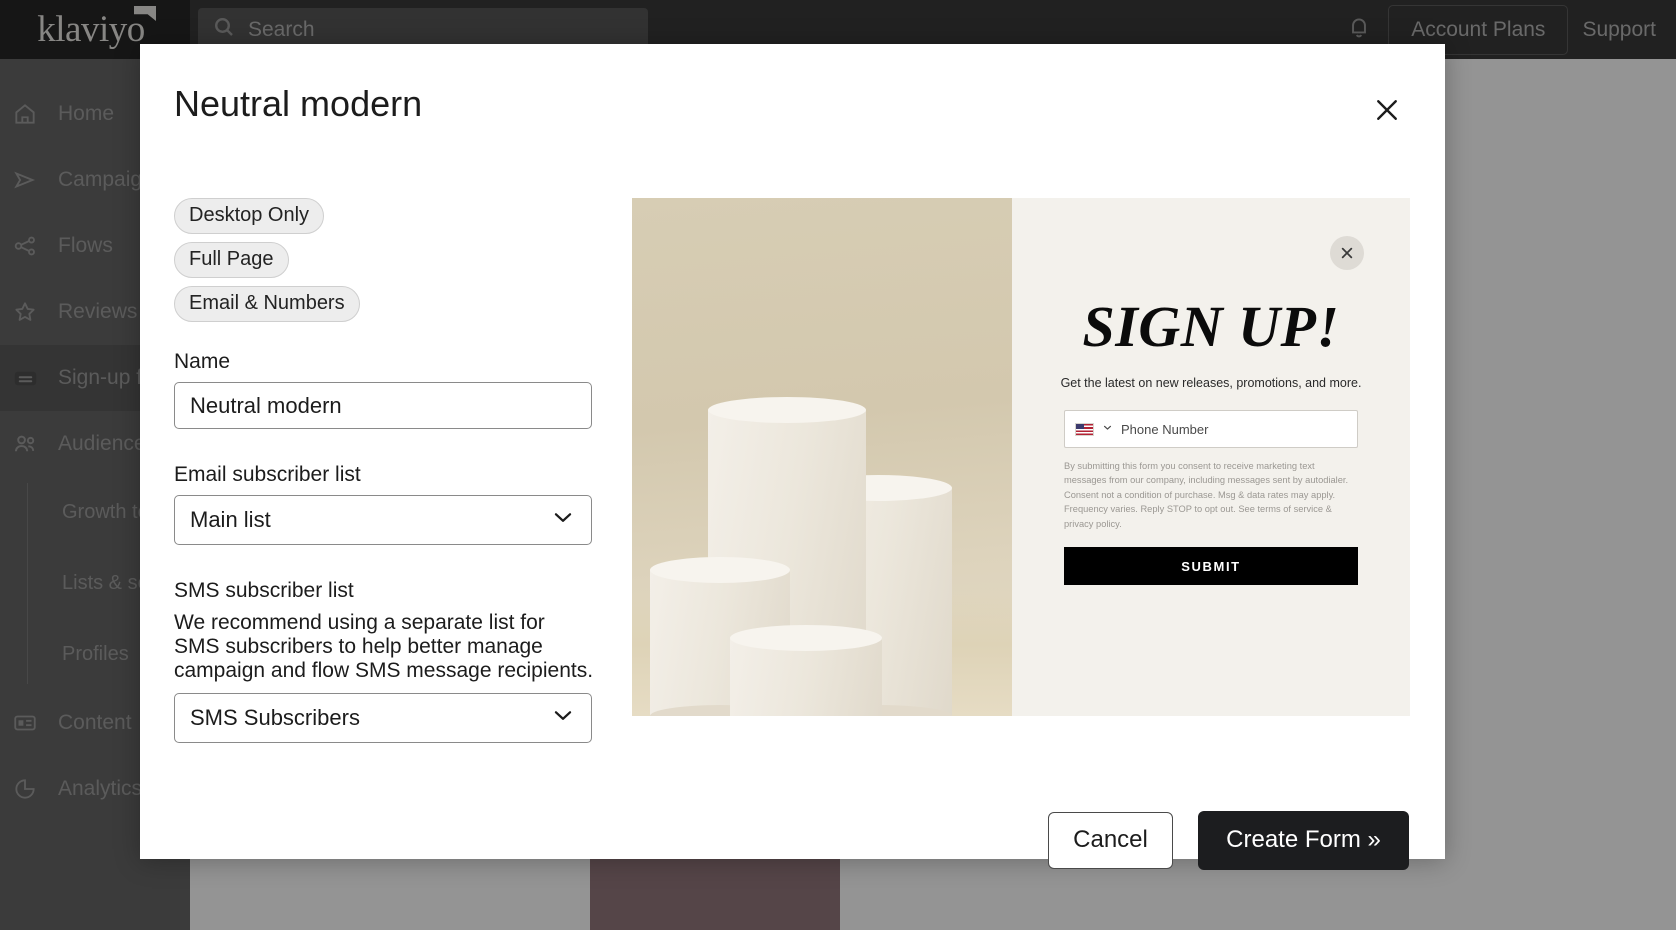 This screenshot has width=1676, height=930. Describe the element at coordinates (1387, 110) in the screenshot. I see `close-icon` at that location.